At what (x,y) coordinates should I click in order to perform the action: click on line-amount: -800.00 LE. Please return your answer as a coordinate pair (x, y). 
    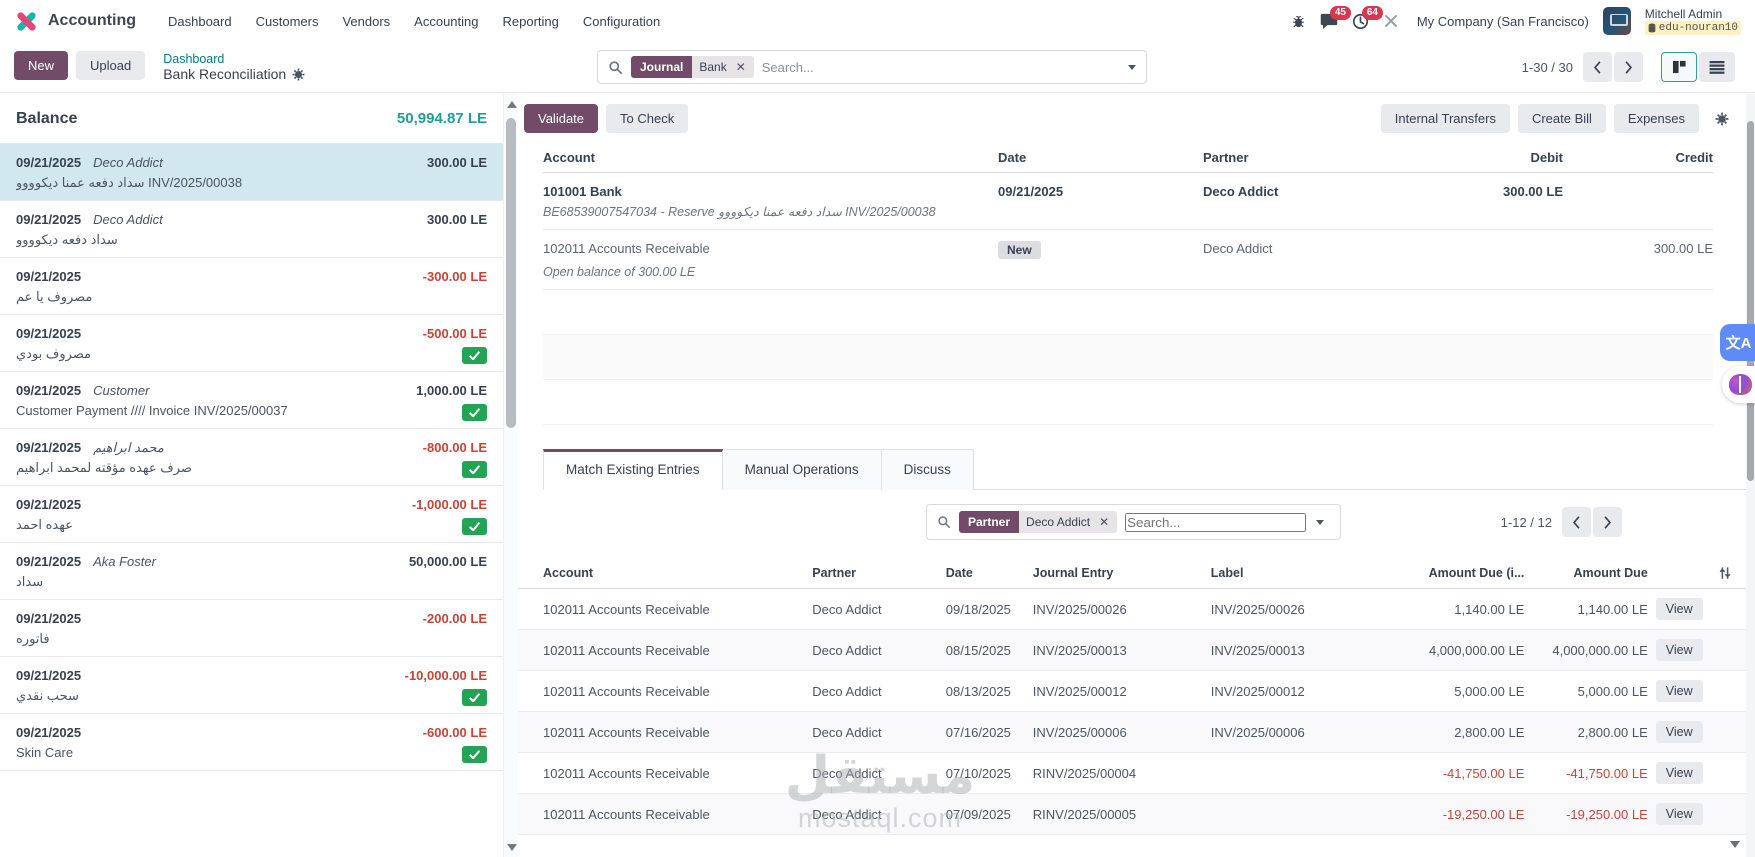
    Looking at the image, I should click on (454, 447).